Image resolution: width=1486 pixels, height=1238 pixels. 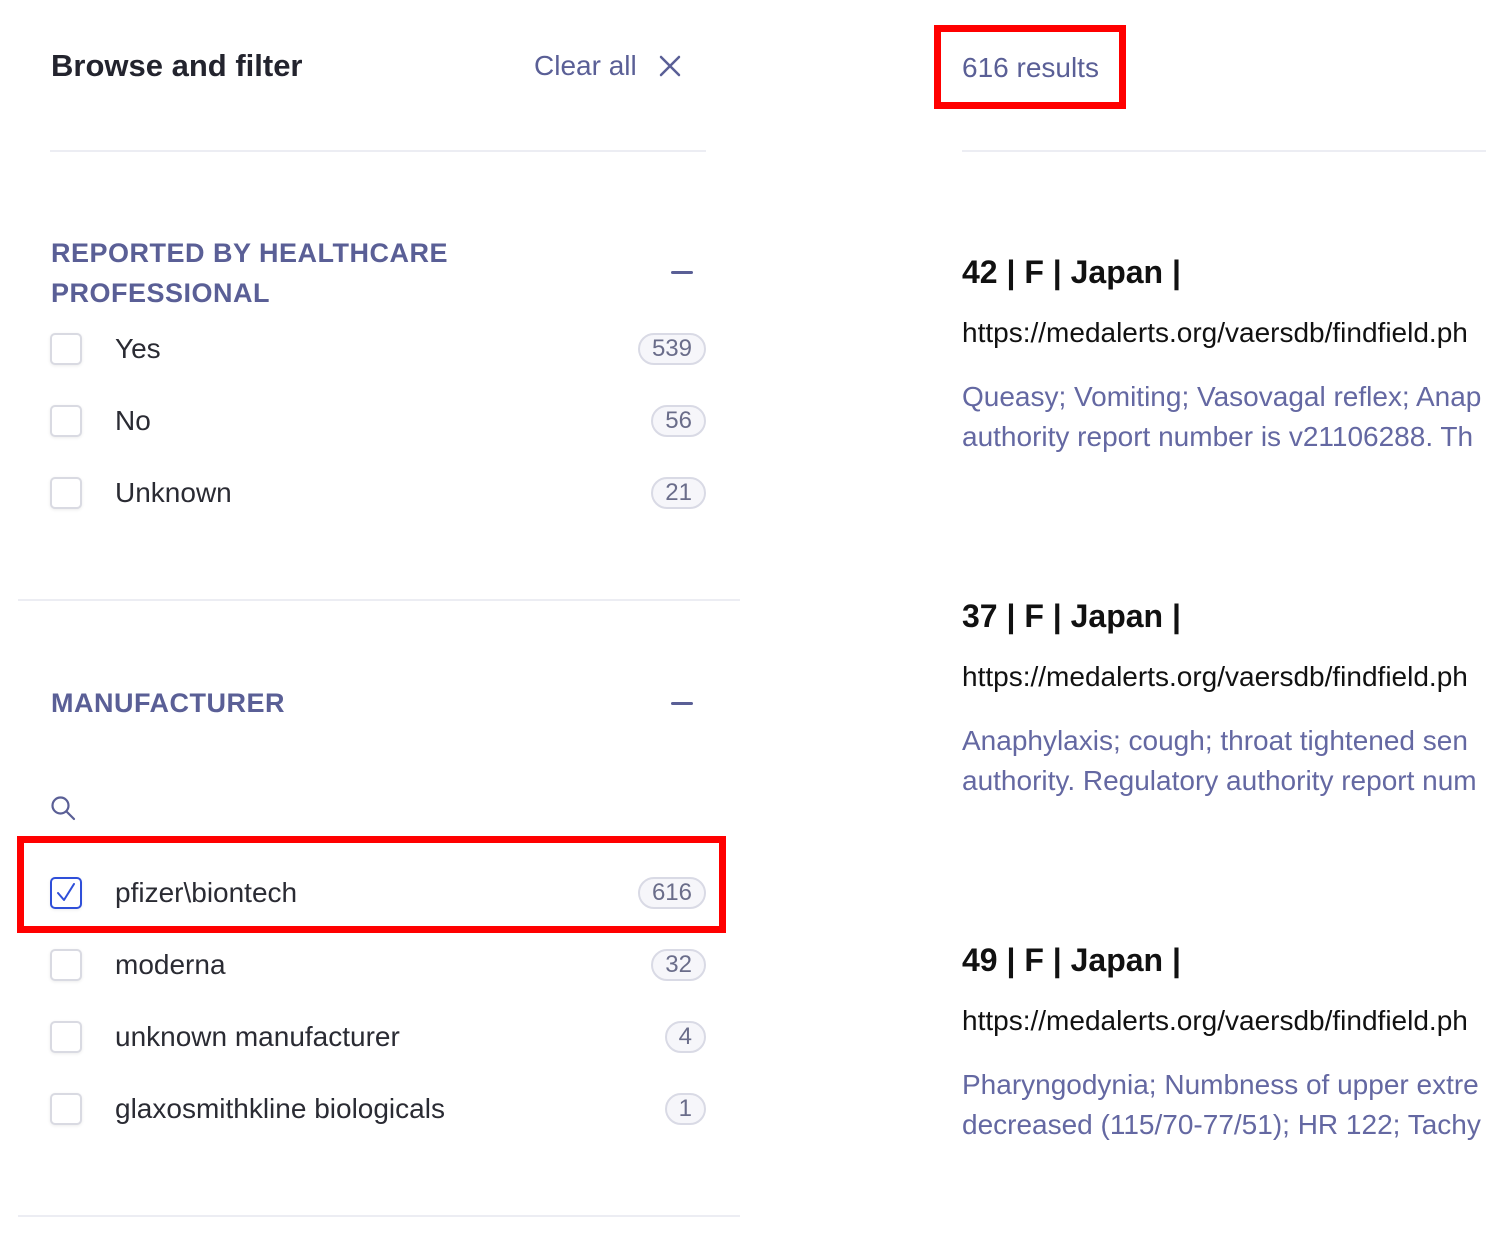 What do you see at coordinates (173, 492) in the screenshot?
I see `option-label: Unknown` at bounding box center [173, 492].